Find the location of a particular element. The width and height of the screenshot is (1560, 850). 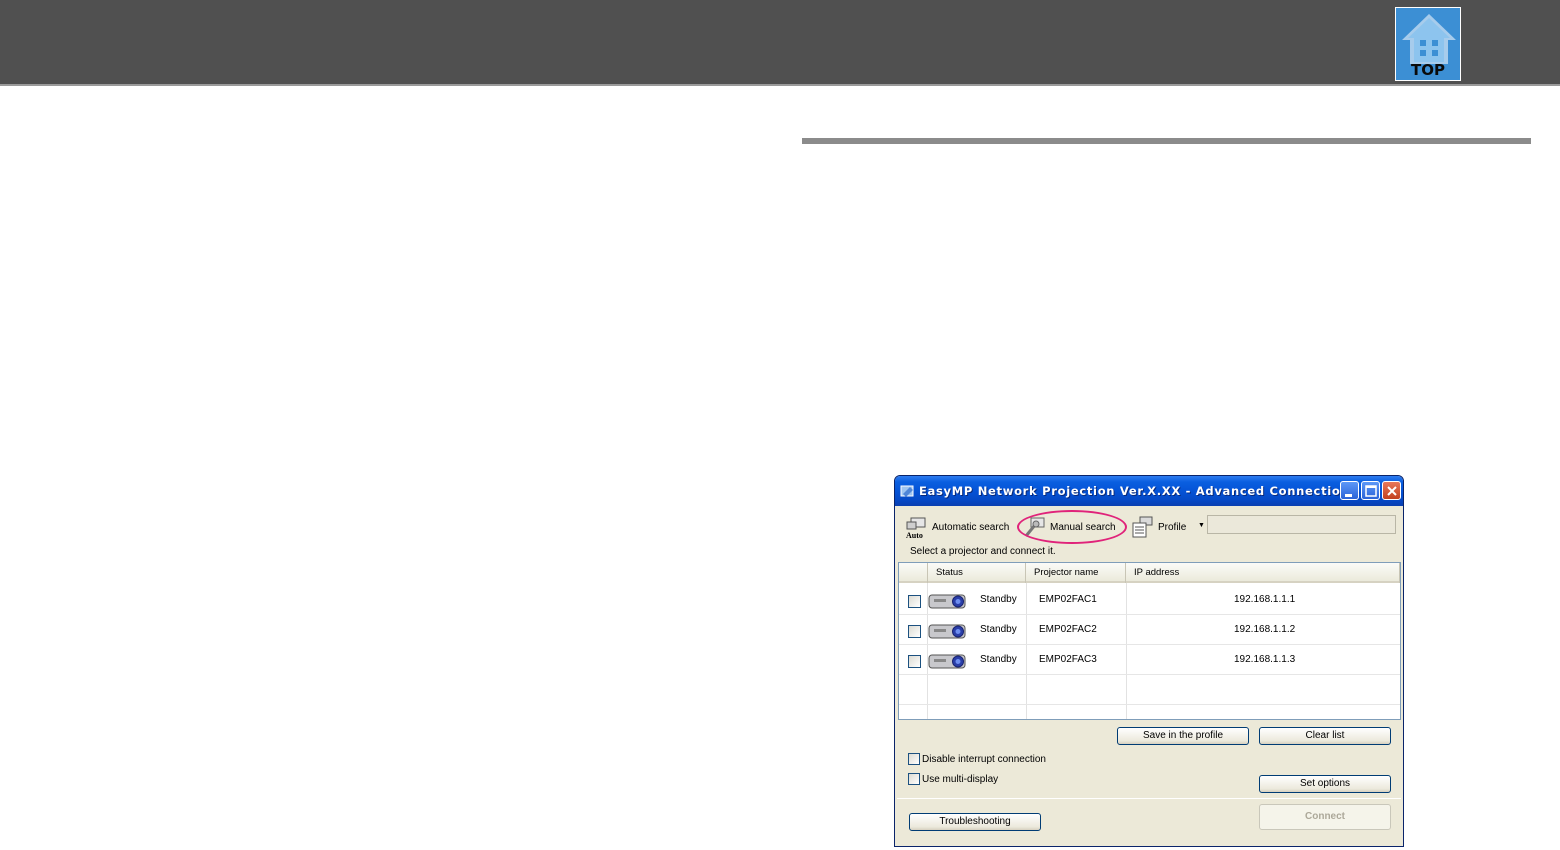

multi-display-label: Use multi-display is located at coordinates (960, 779).